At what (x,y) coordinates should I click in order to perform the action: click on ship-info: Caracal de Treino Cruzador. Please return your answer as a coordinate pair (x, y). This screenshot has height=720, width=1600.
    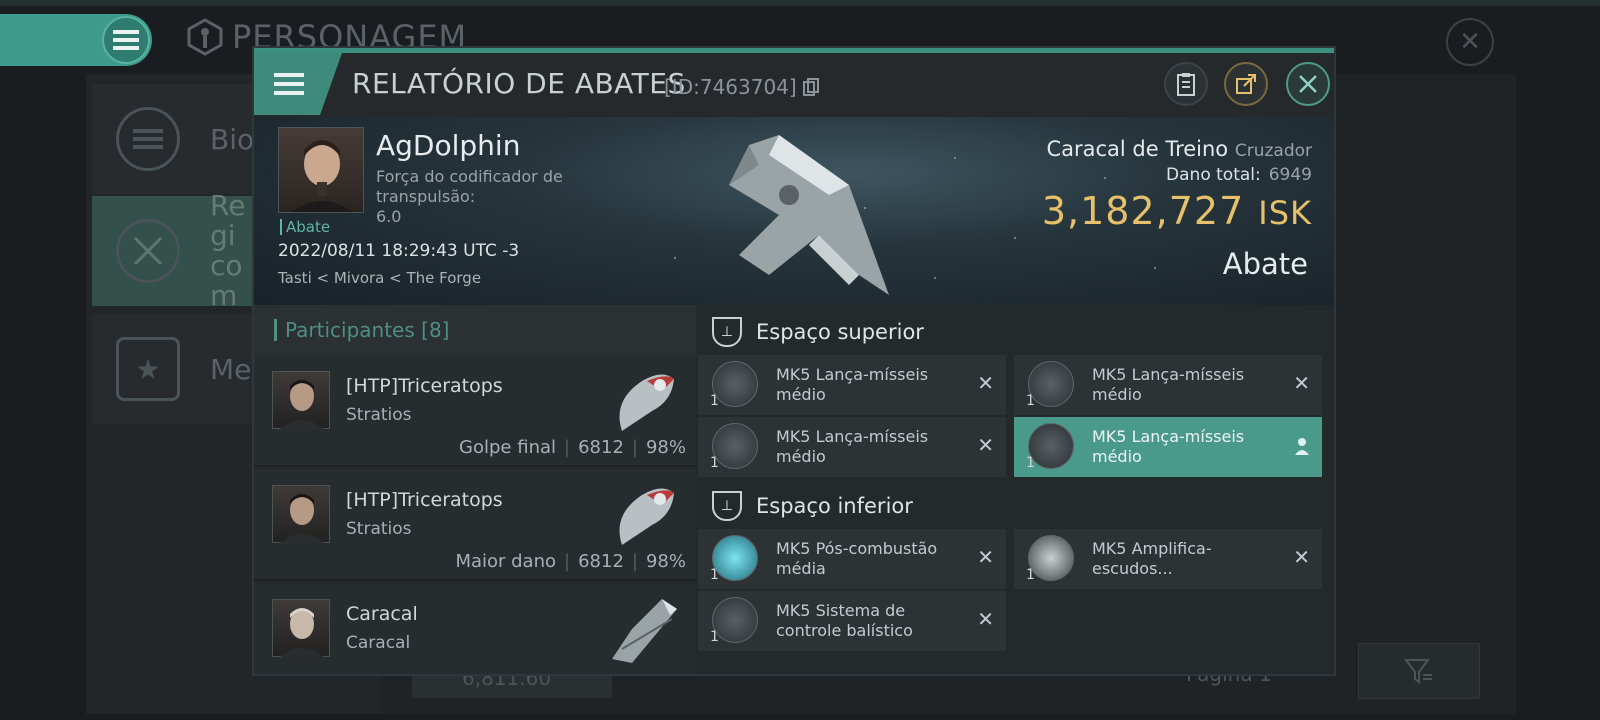
    Looking at the image, I should click on (1179, 149).